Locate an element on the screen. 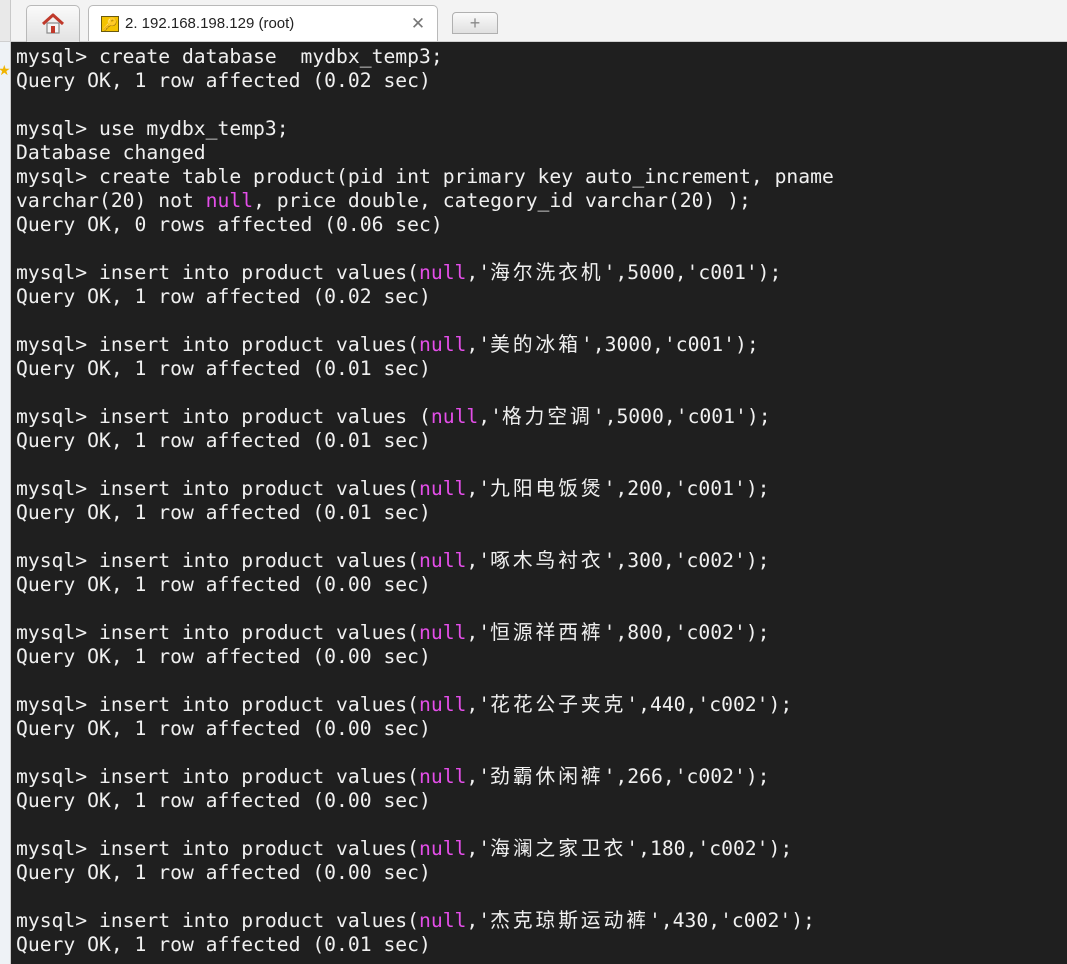 This screenshot has height=964, width=1067. home-icon is located at coordinates (53, 23).